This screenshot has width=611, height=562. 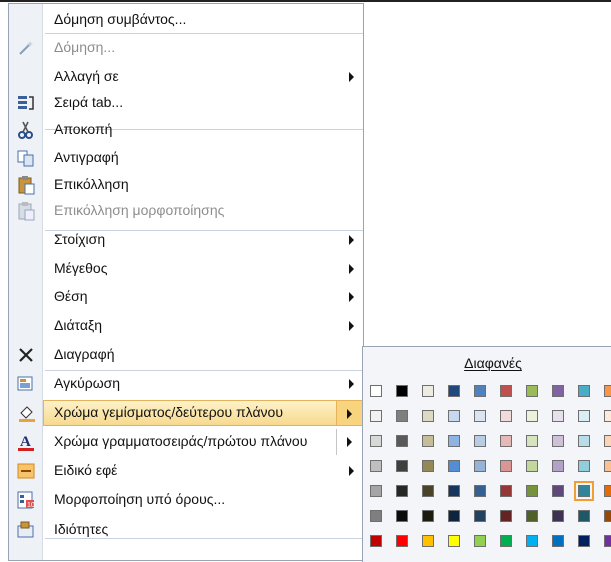 What do you see at coordinates (192, 413) in the screenshot?
I see `menu-item: Χρώμα γεμίσματος/δεύτερου πλάνου` at bounding box center [192, 413].